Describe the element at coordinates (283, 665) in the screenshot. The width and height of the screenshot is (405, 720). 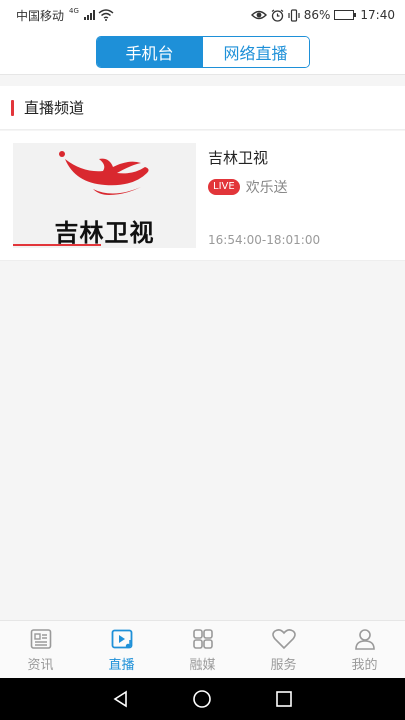
I see `tab-service-label: 服务` at that location.